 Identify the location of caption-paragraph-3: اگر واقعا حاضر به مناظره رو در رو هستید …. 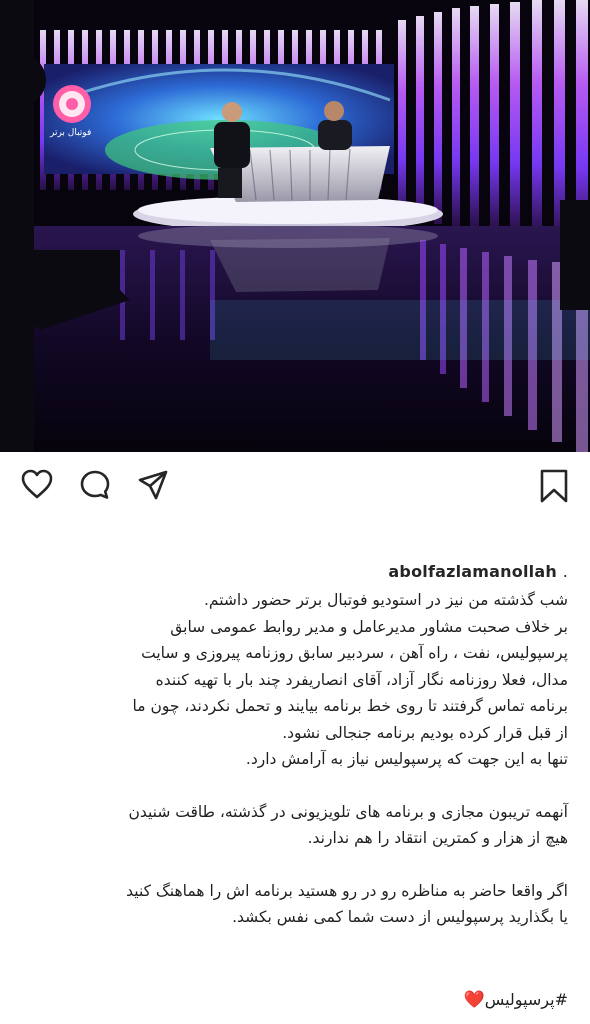
(295, 904).